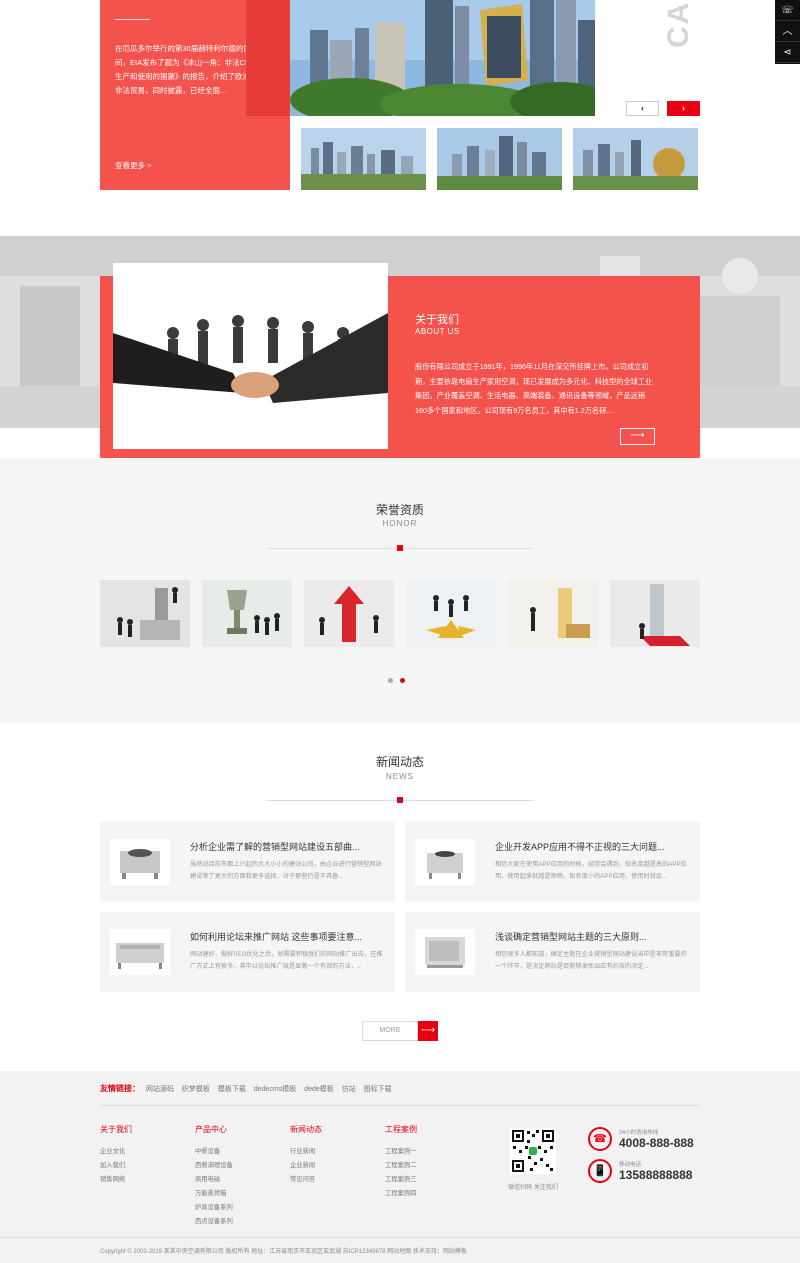  Describe the element at coordinates (639, 1133) in the screenshot. I see `hotline-label: 24小时咨询热线` at that location.